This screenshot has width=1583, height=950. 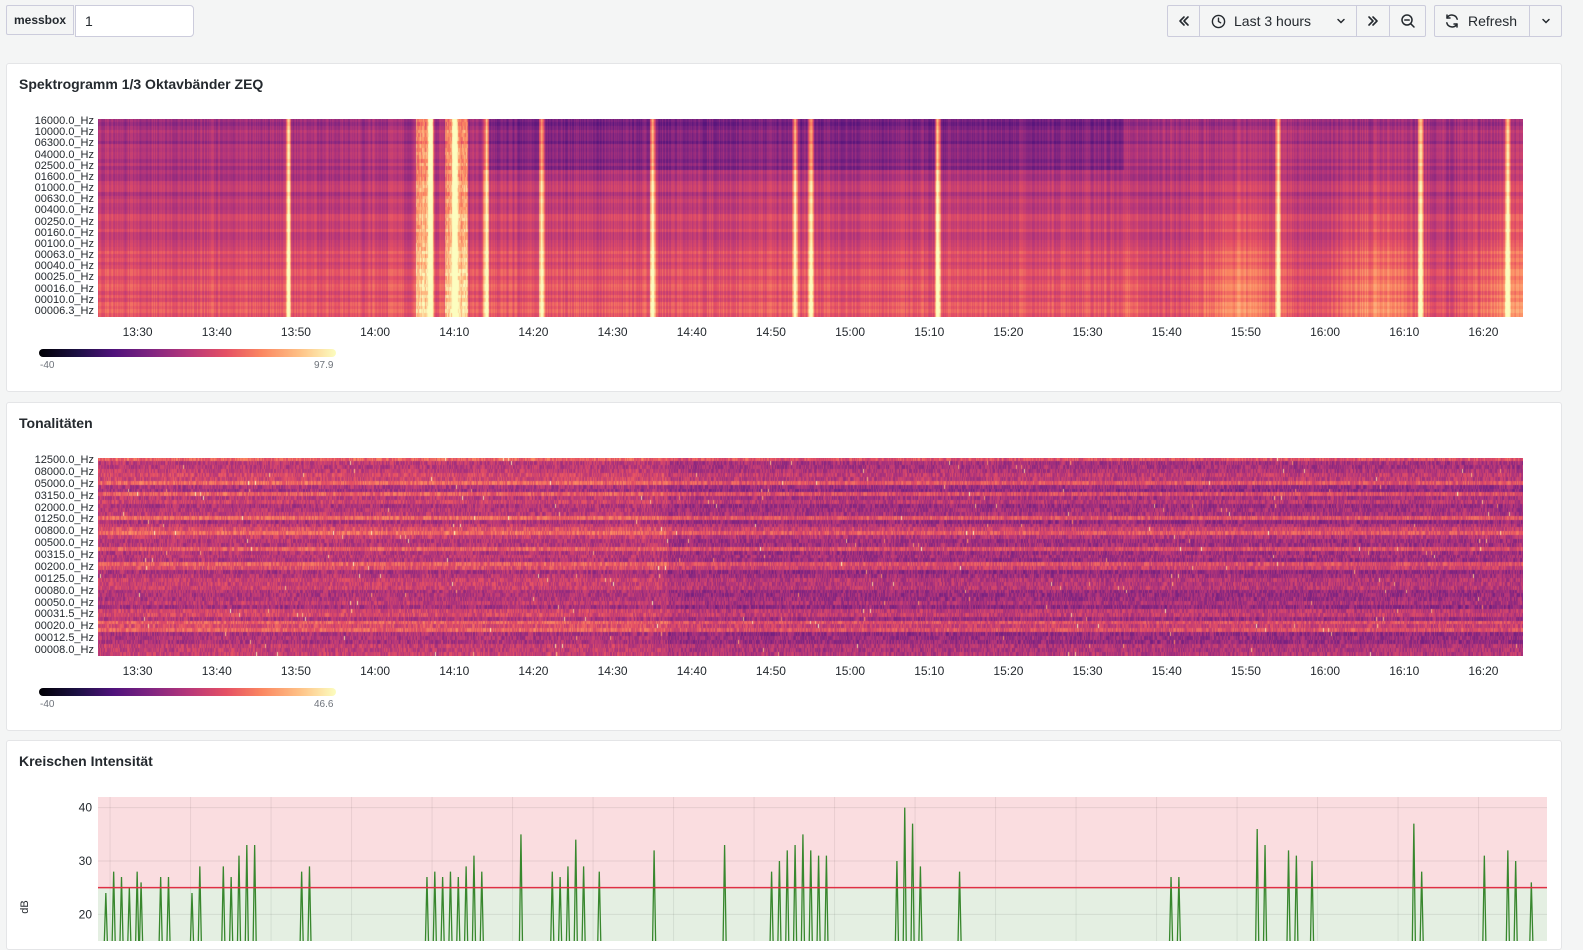 What do you see at coordinates (64, 483) in the screenshot?
I see `y-tick-label: 05000.0_Hz` at bounding box center [64, 483].